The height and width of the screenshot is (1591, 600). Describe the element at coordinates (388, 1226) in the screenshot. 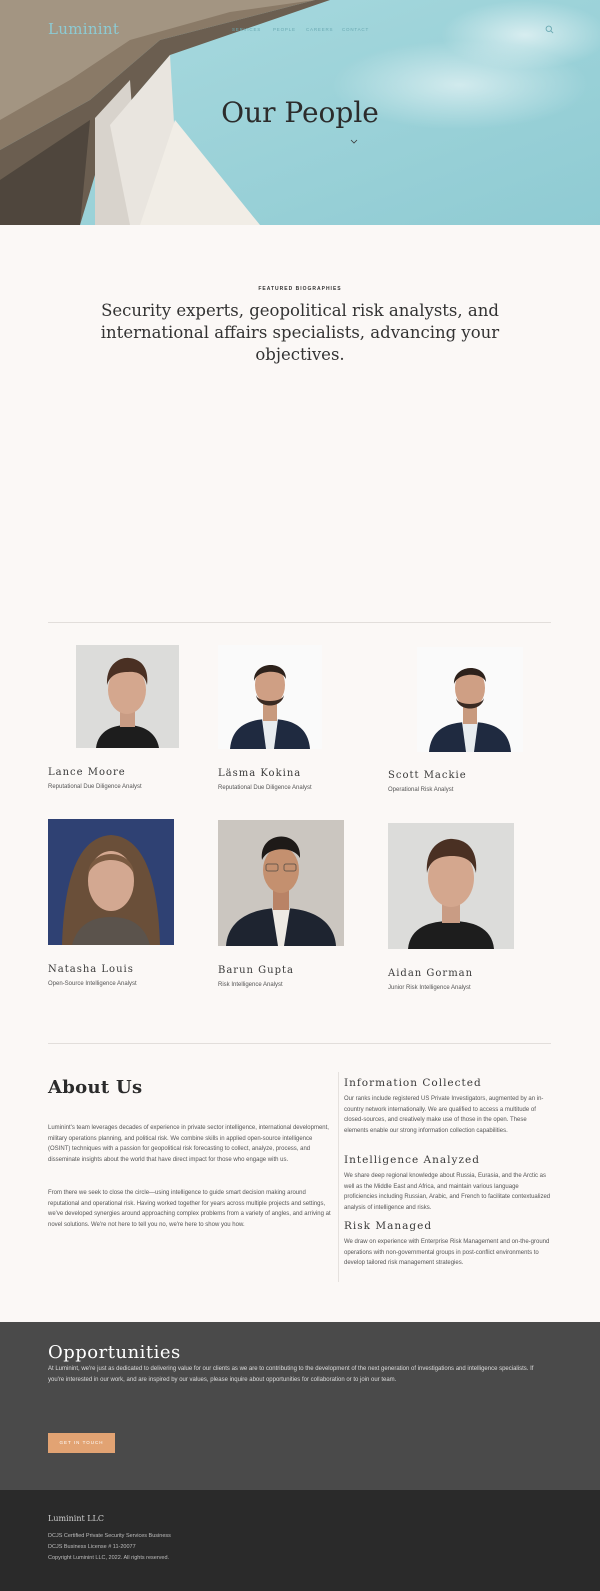

I see `info-heading: Risk Managed` at that location.